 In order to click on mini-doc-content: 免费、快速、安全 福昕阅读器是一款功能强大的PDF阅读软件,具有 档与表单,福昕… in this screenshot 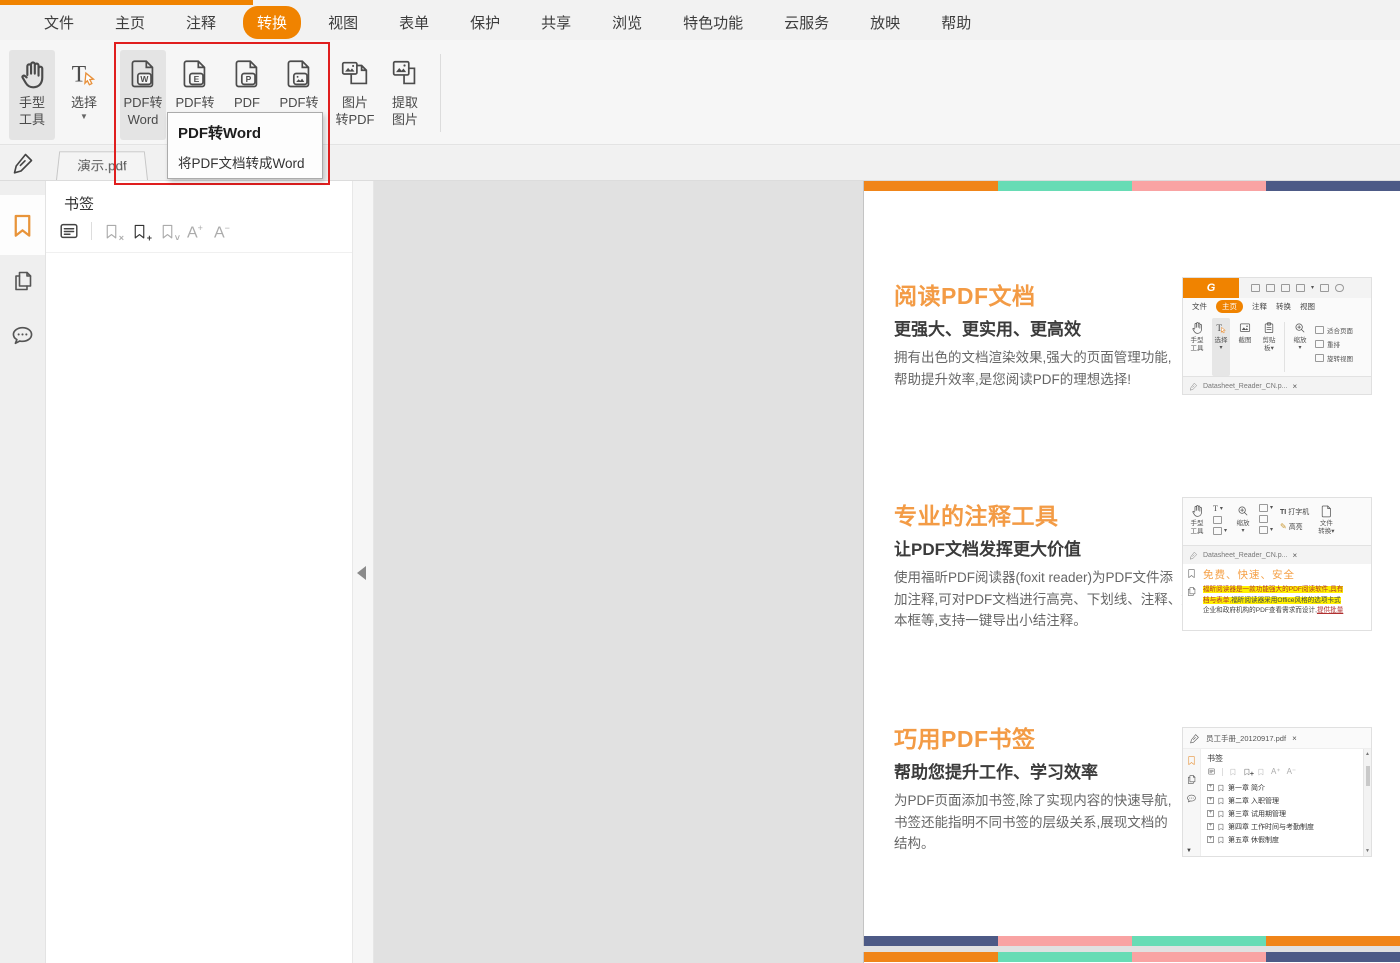, I will do `click(1273, 591)`.